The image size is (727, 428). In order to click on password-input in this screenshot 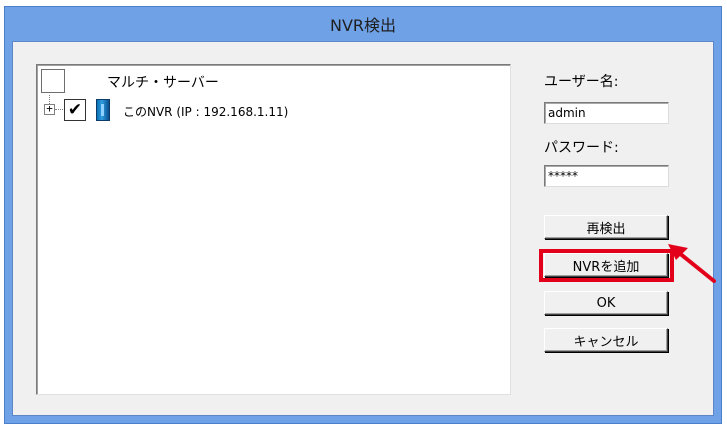, I will do `click(606, 176)`.